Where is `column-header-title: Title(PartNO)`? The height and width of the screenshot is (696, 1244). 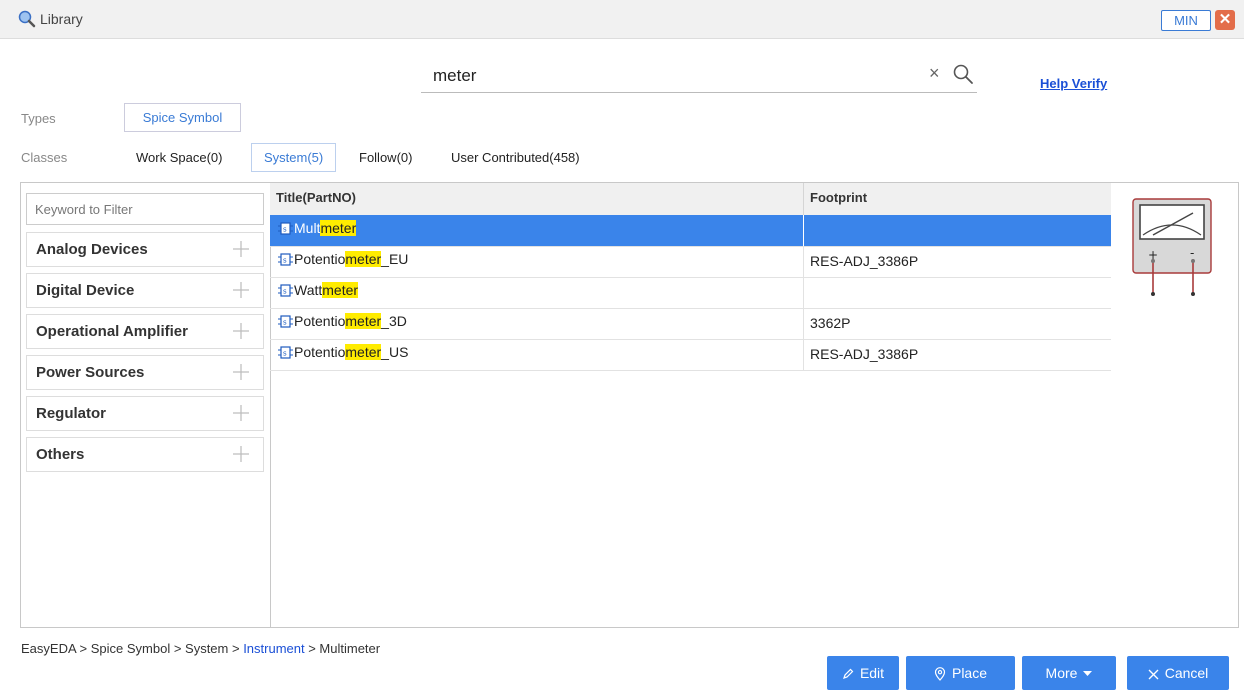 column-header-title: Title(PartNO) is located at coordinates (316, 197).